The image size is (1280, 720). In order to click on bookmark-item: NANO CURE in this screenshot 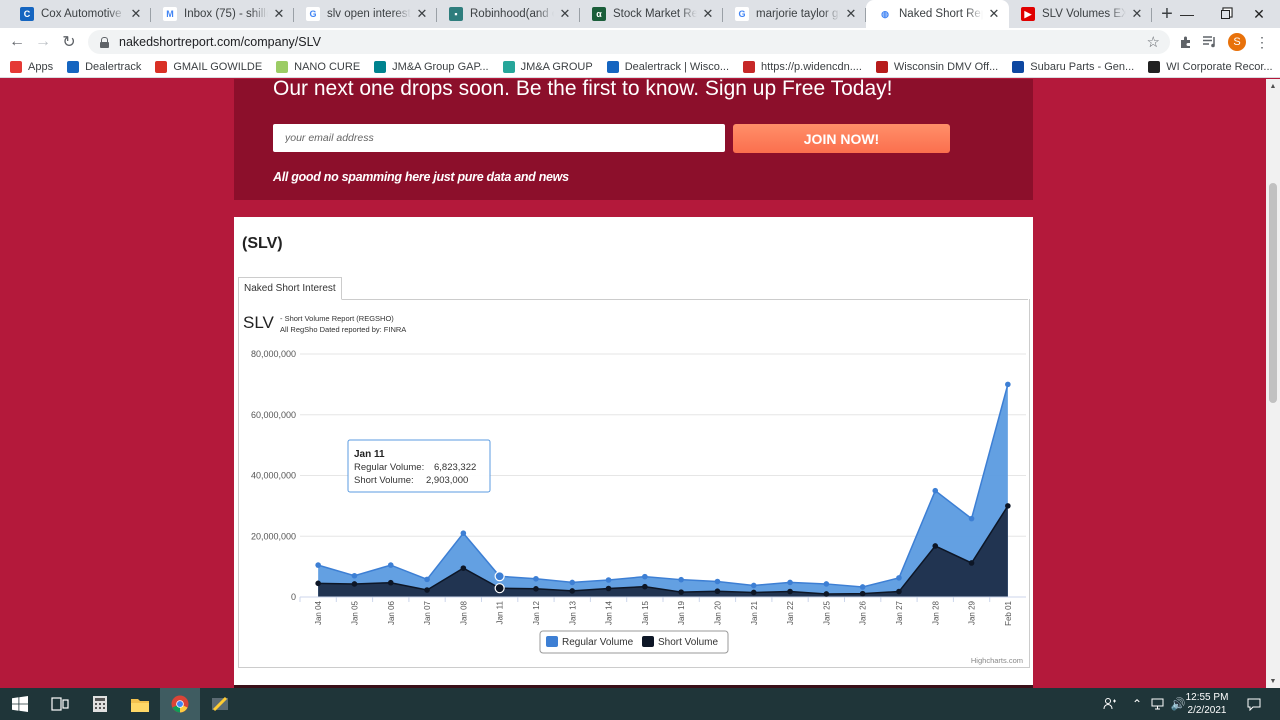, I will do `click(318, 66)`.